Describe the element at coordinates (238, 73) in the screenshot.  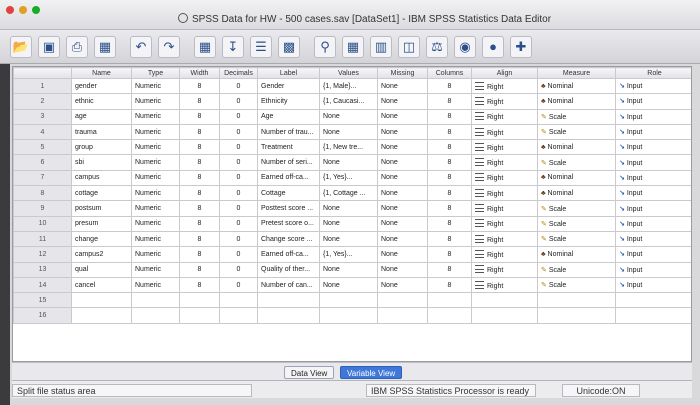
I see `column-header-decimals: Decimals` at that location.